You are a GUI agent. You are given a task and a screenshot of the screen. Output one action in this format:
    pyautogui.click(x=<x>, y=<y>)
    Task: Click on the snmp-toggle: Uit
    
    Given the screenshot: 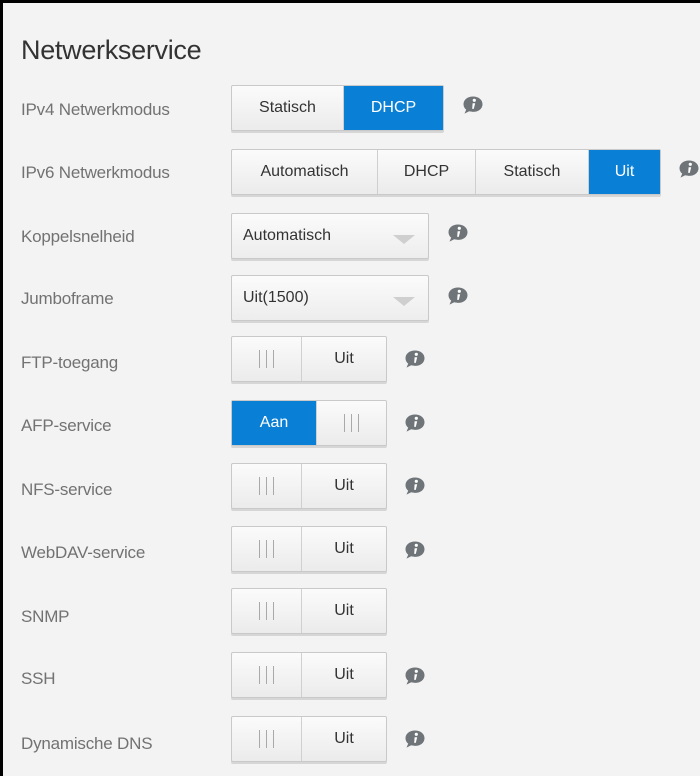 What is the action you would take?
    pyautogui.click(x=309, y=611)
    